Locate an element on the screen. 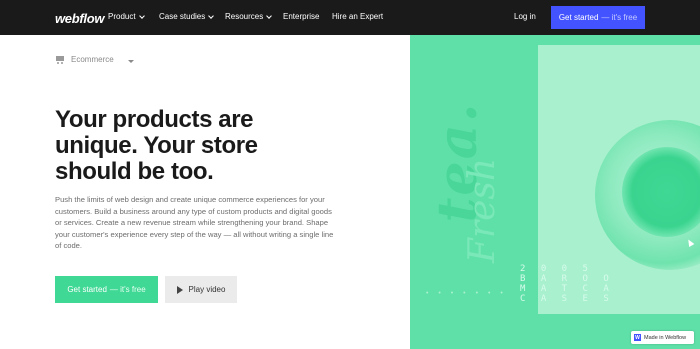  badge-label: Made in Webflow is located at coordinates (665, 337).